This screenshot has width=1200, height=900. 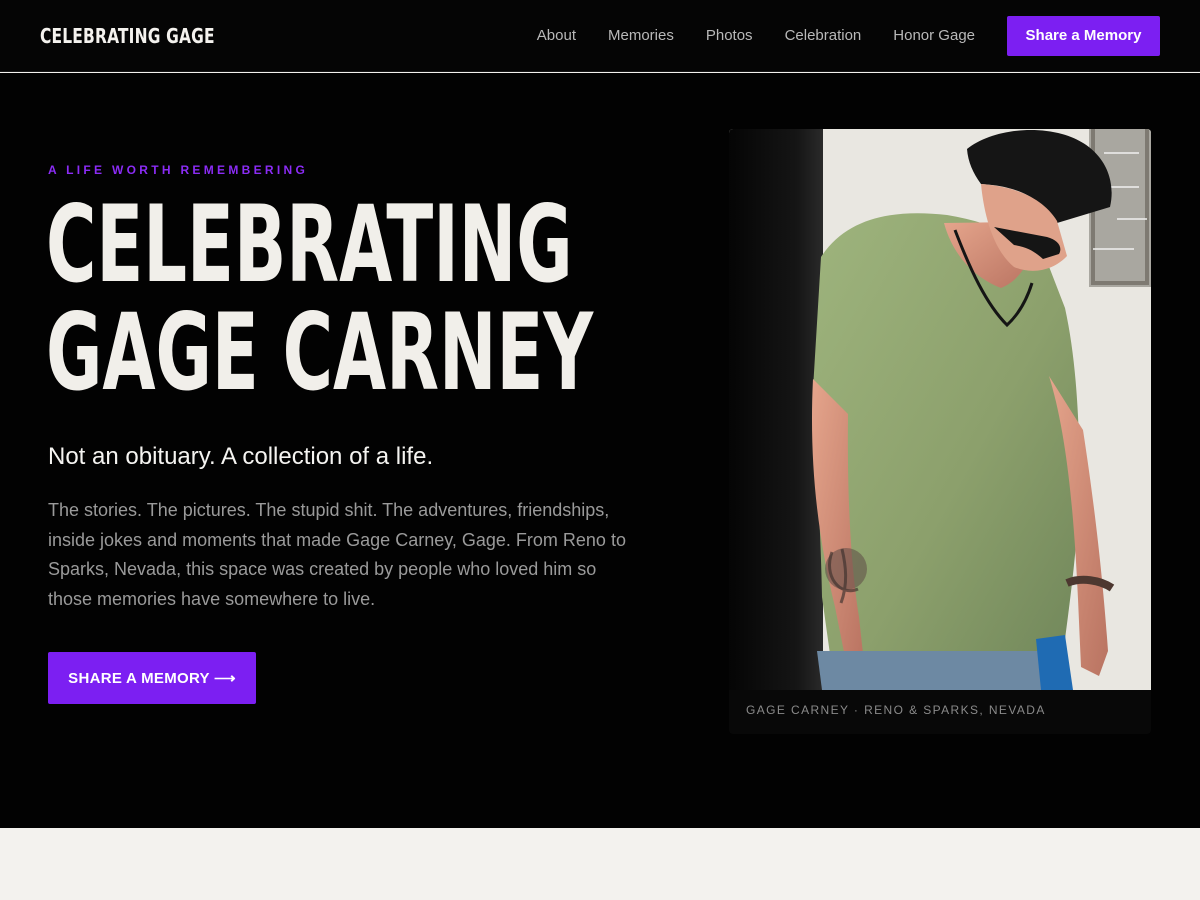 What do you see at coordinates (241, 456) in the screenshot?
I see `hero-subtitle: Not an obituary. A collection of a life.` at bounding box center [241, 456].